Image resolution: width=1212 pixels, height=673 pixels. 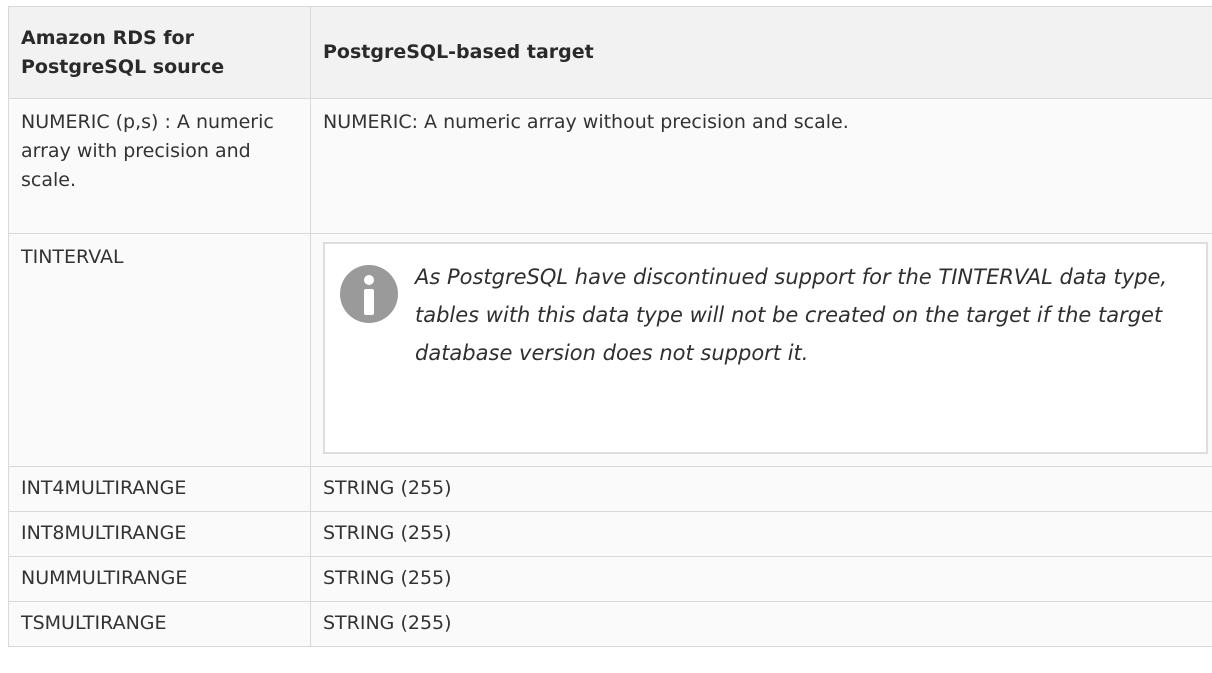 I want to click on cell-source: NUMMULTIRANGE, so click(x=159, y=579).